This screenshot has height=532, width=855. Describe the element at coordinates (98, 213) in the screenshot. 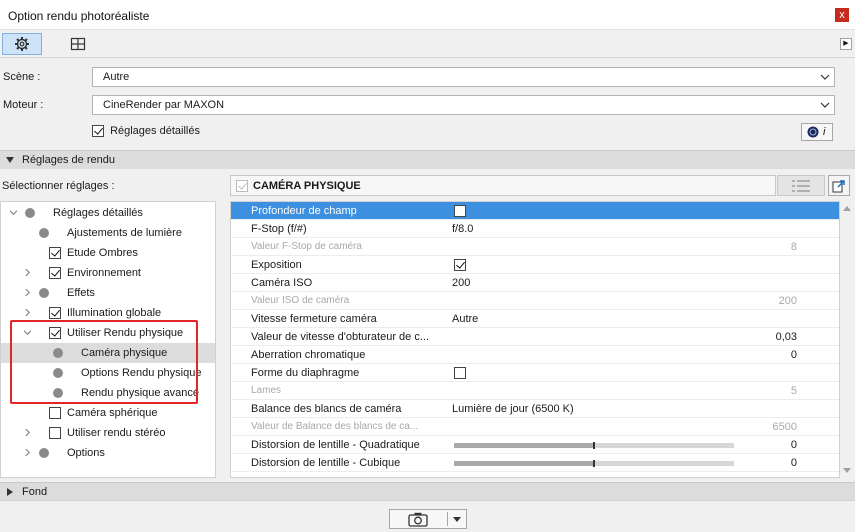

I see `tree-item-label: Réglages détaillés` at that location.